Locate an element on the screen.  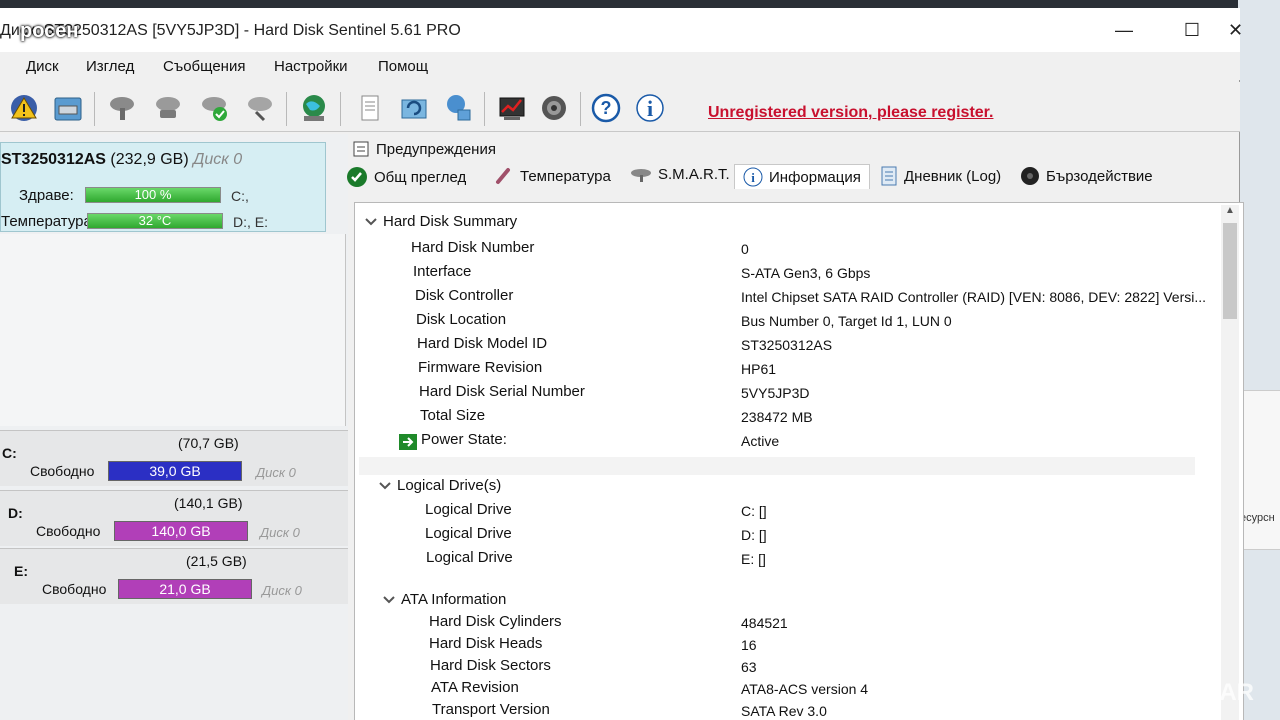
info-row-label: Interface is located at coordinates (442, 271).